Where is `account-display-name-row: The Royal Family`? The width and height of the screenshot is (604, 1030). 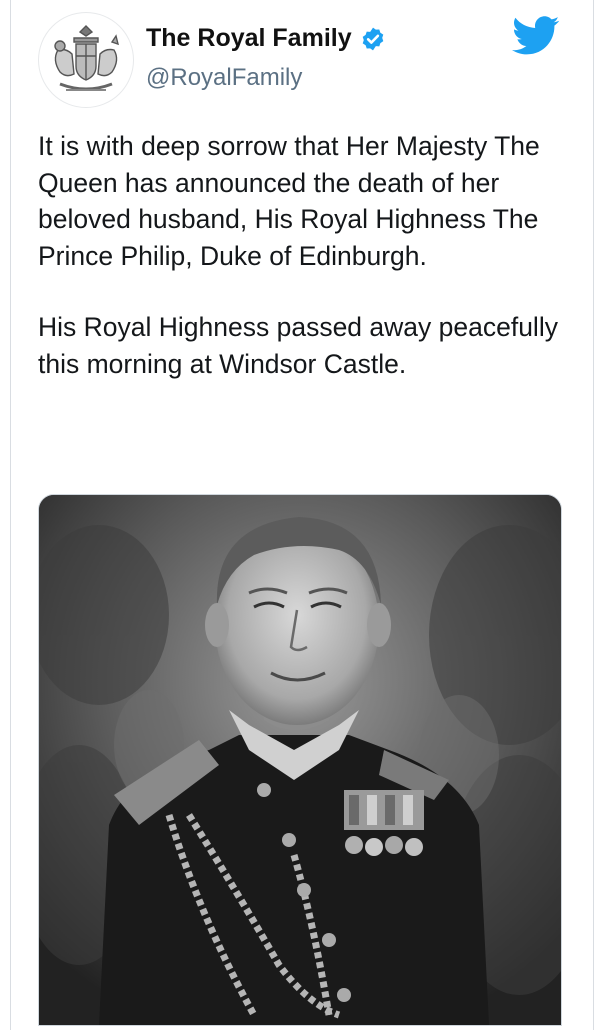 account-display-name-row: The Royal Family is located at coordinates (266, 38).